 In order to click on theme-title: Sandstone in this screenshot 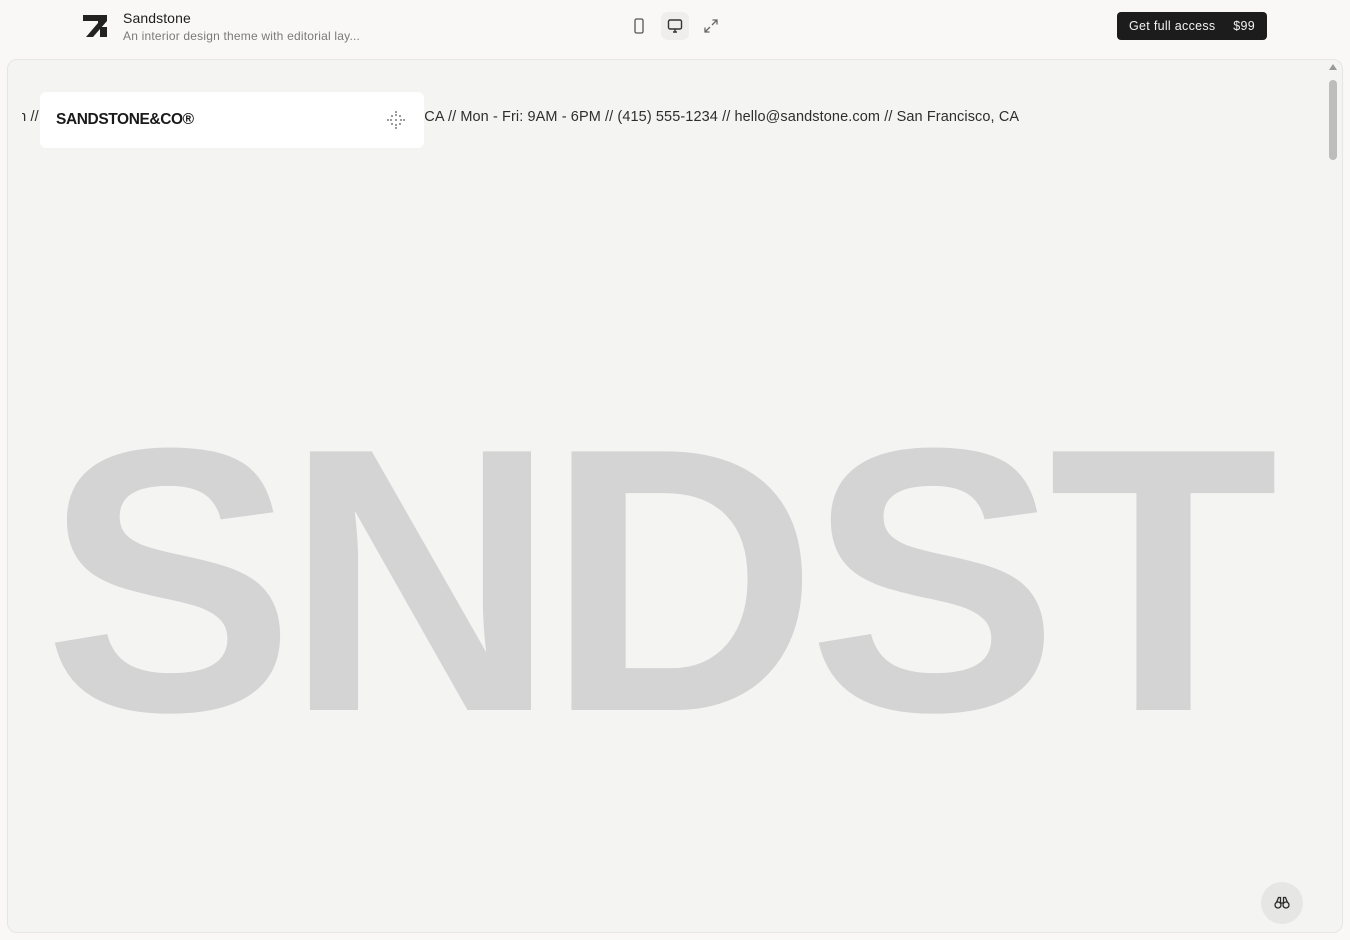, I will do `click(157, 18)`.